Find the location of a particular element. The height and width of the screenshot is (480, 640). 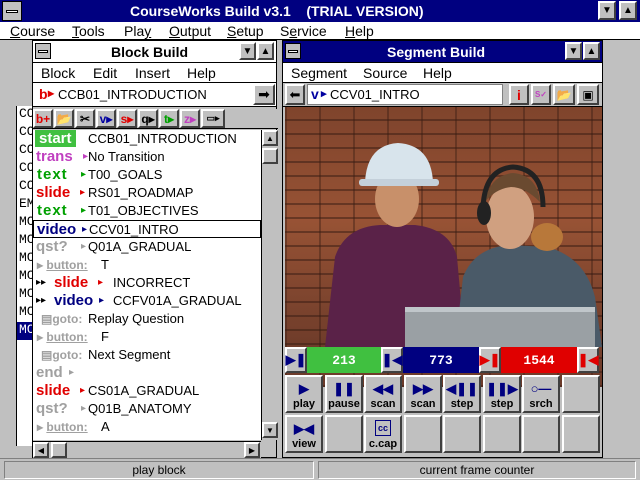

tree-row: ▸▸ video ▸ CCFV01A_GRADUAL is located at coordinates (147, 301).